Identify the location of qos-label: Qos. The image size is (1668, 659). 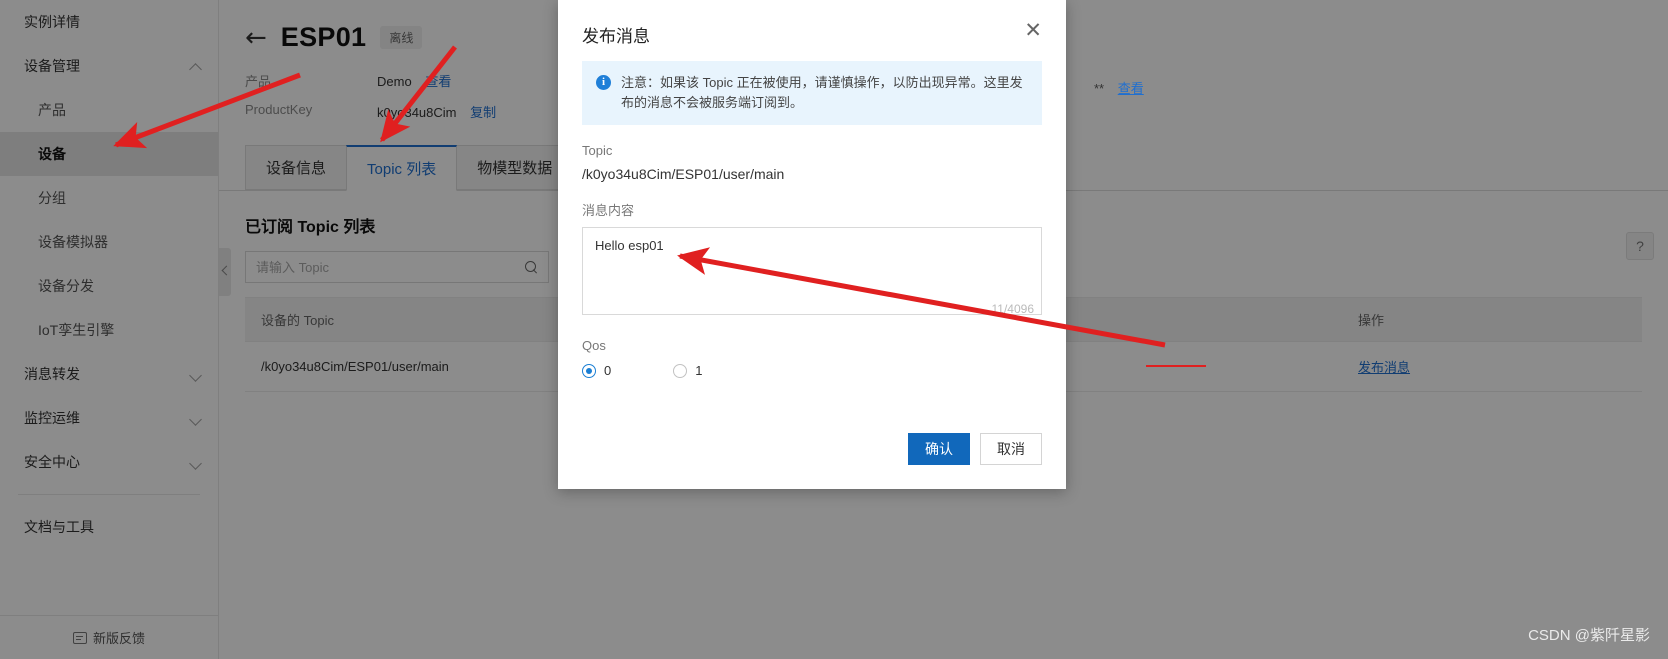
(594, 346).